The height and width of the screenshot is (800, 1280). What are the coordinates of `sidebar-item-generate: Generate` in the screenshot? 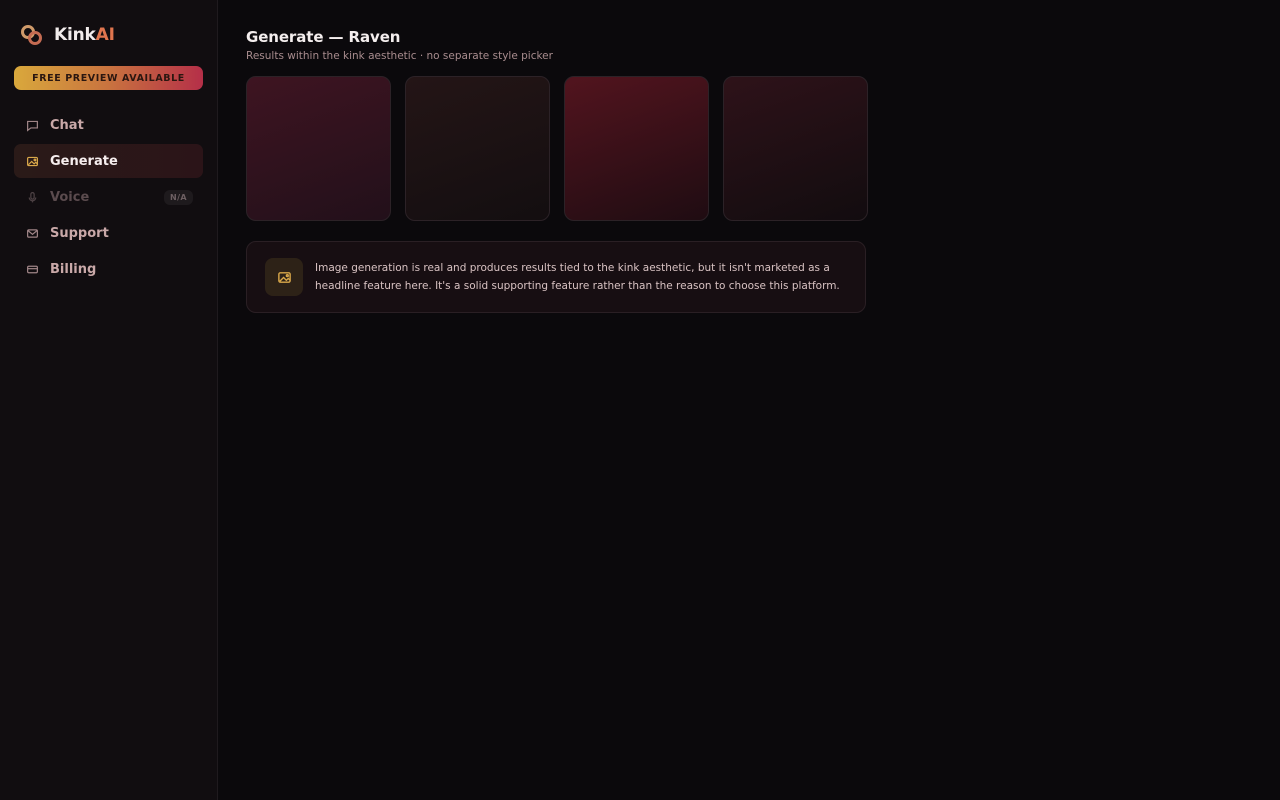 It's located at (108, 161).